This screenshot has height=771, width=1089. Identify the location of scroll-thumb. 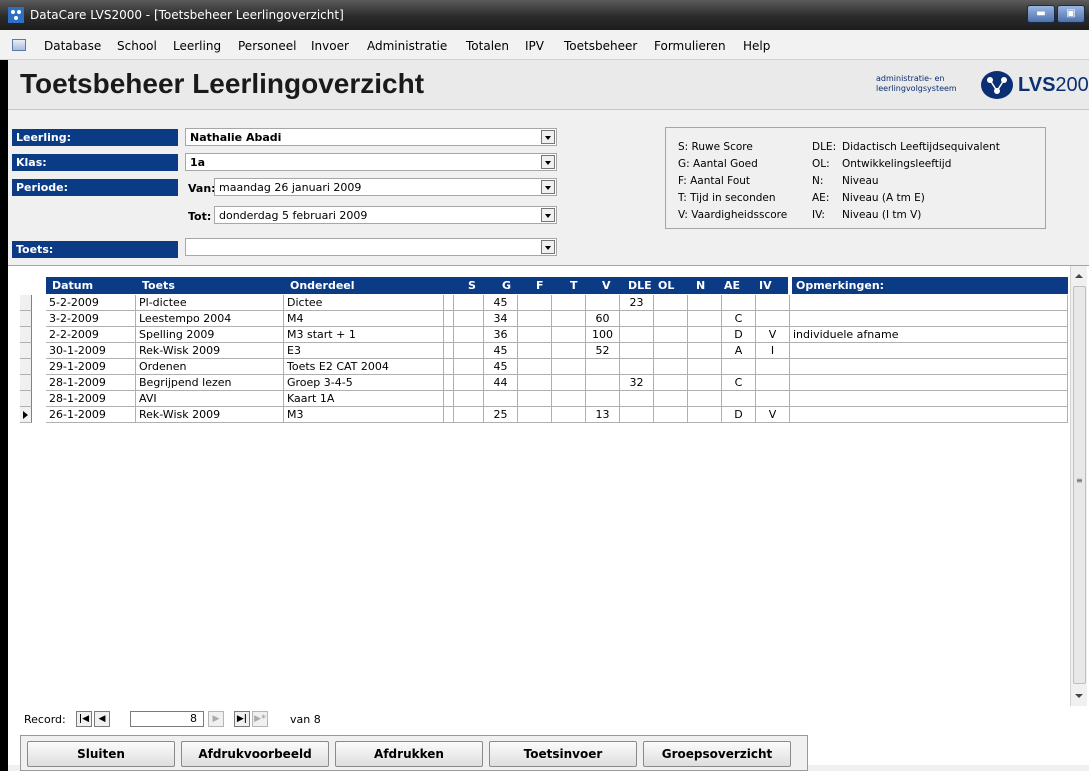
(1079, 485).